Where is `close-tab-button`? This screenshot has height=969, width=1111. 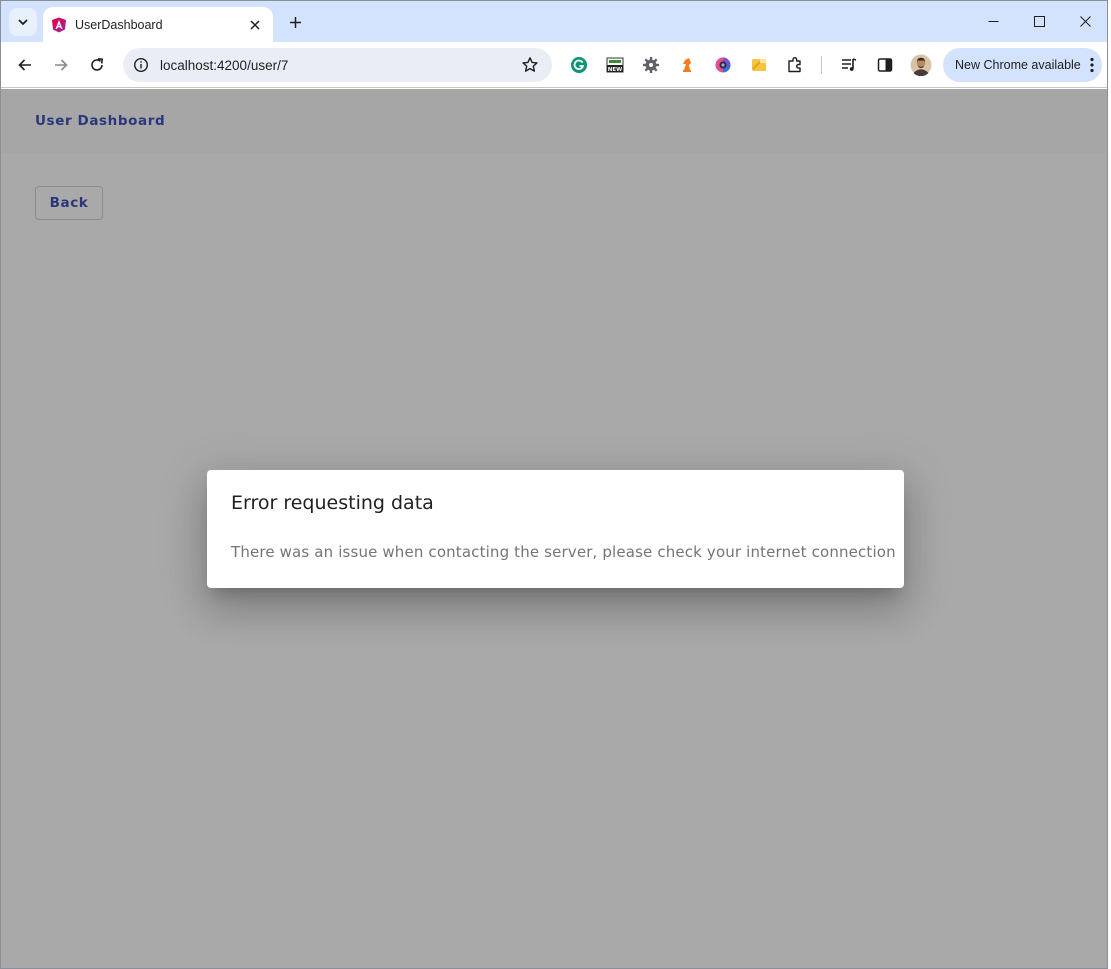 close-tab-button is located at coordinates (255, 25).